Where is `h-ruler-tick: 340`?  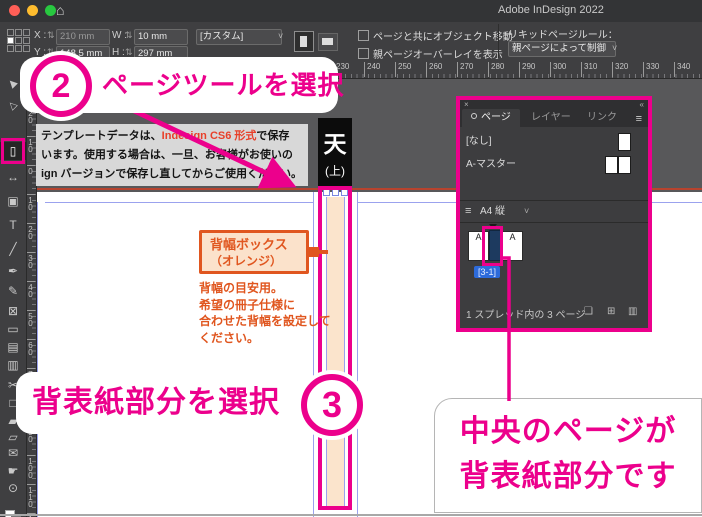
h-ruler-tick: 340 is located at coordinates (682, 69).